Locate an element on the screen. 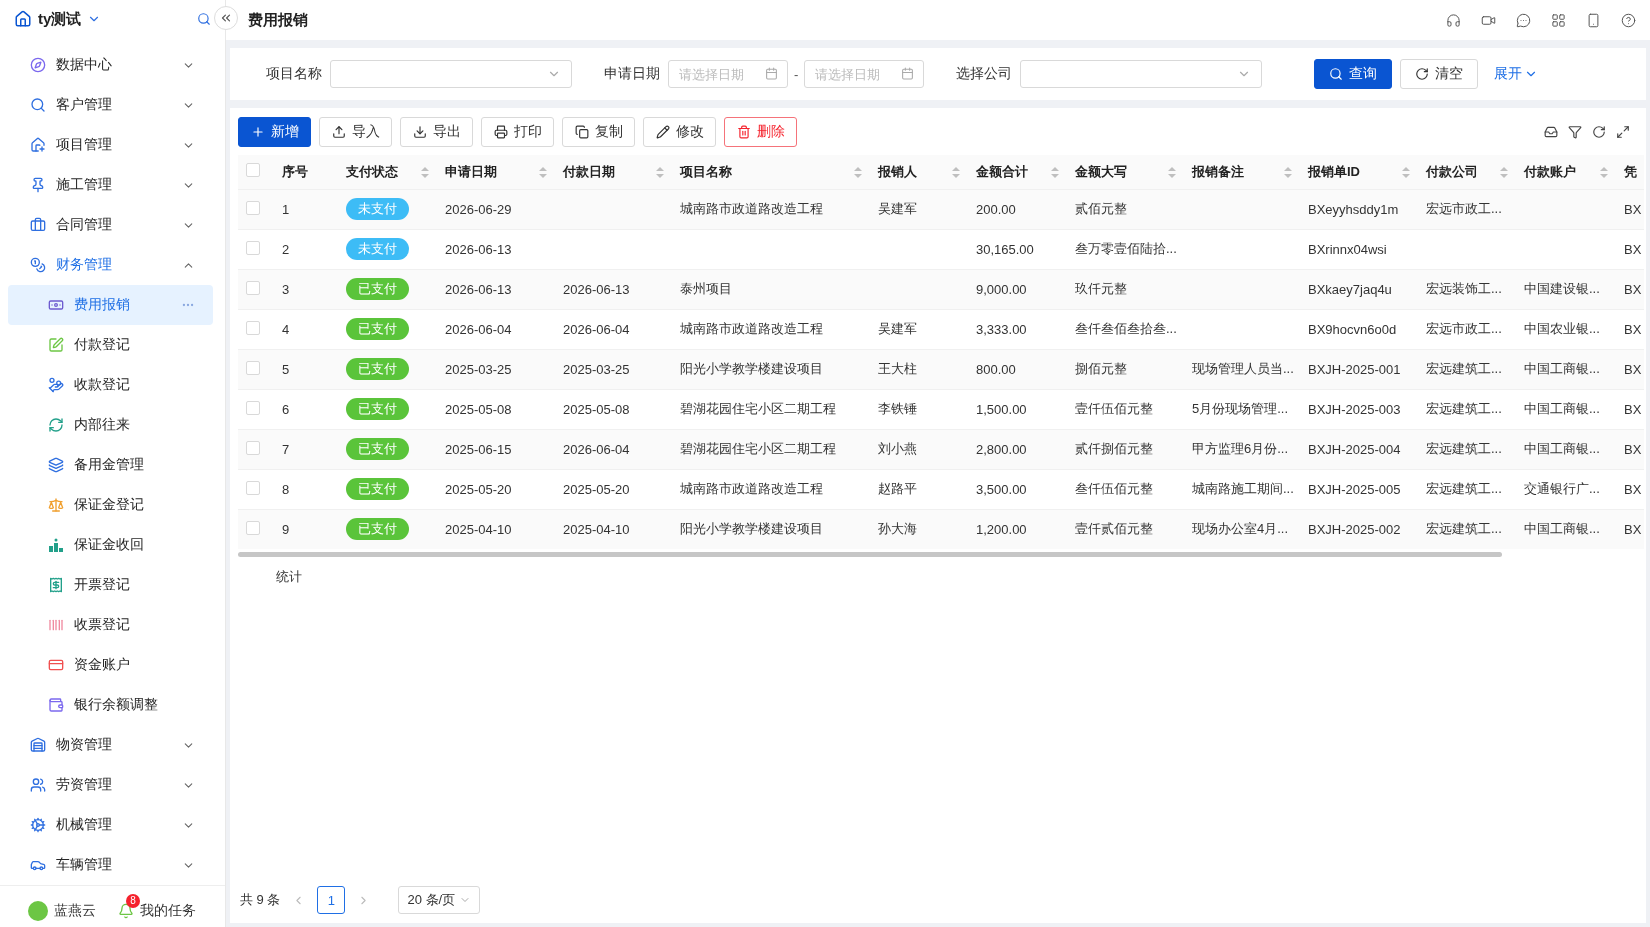 The image size is (1650, 927). brand-name: ty测试 is located at coordinates (60, 19).